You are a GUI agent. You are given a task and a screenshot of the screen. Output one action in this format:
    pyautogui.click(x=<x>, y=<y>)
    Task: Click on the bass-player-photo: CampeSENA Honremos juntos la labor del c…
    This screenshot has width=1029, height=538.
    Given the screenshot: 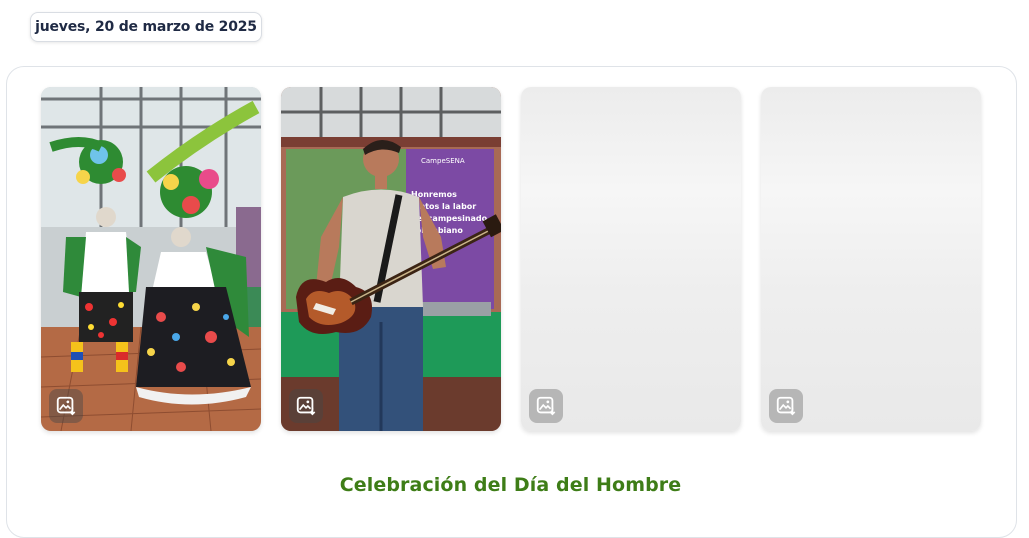 What is the action you would take?
    pyautogui.click(x=391, y=259)
    